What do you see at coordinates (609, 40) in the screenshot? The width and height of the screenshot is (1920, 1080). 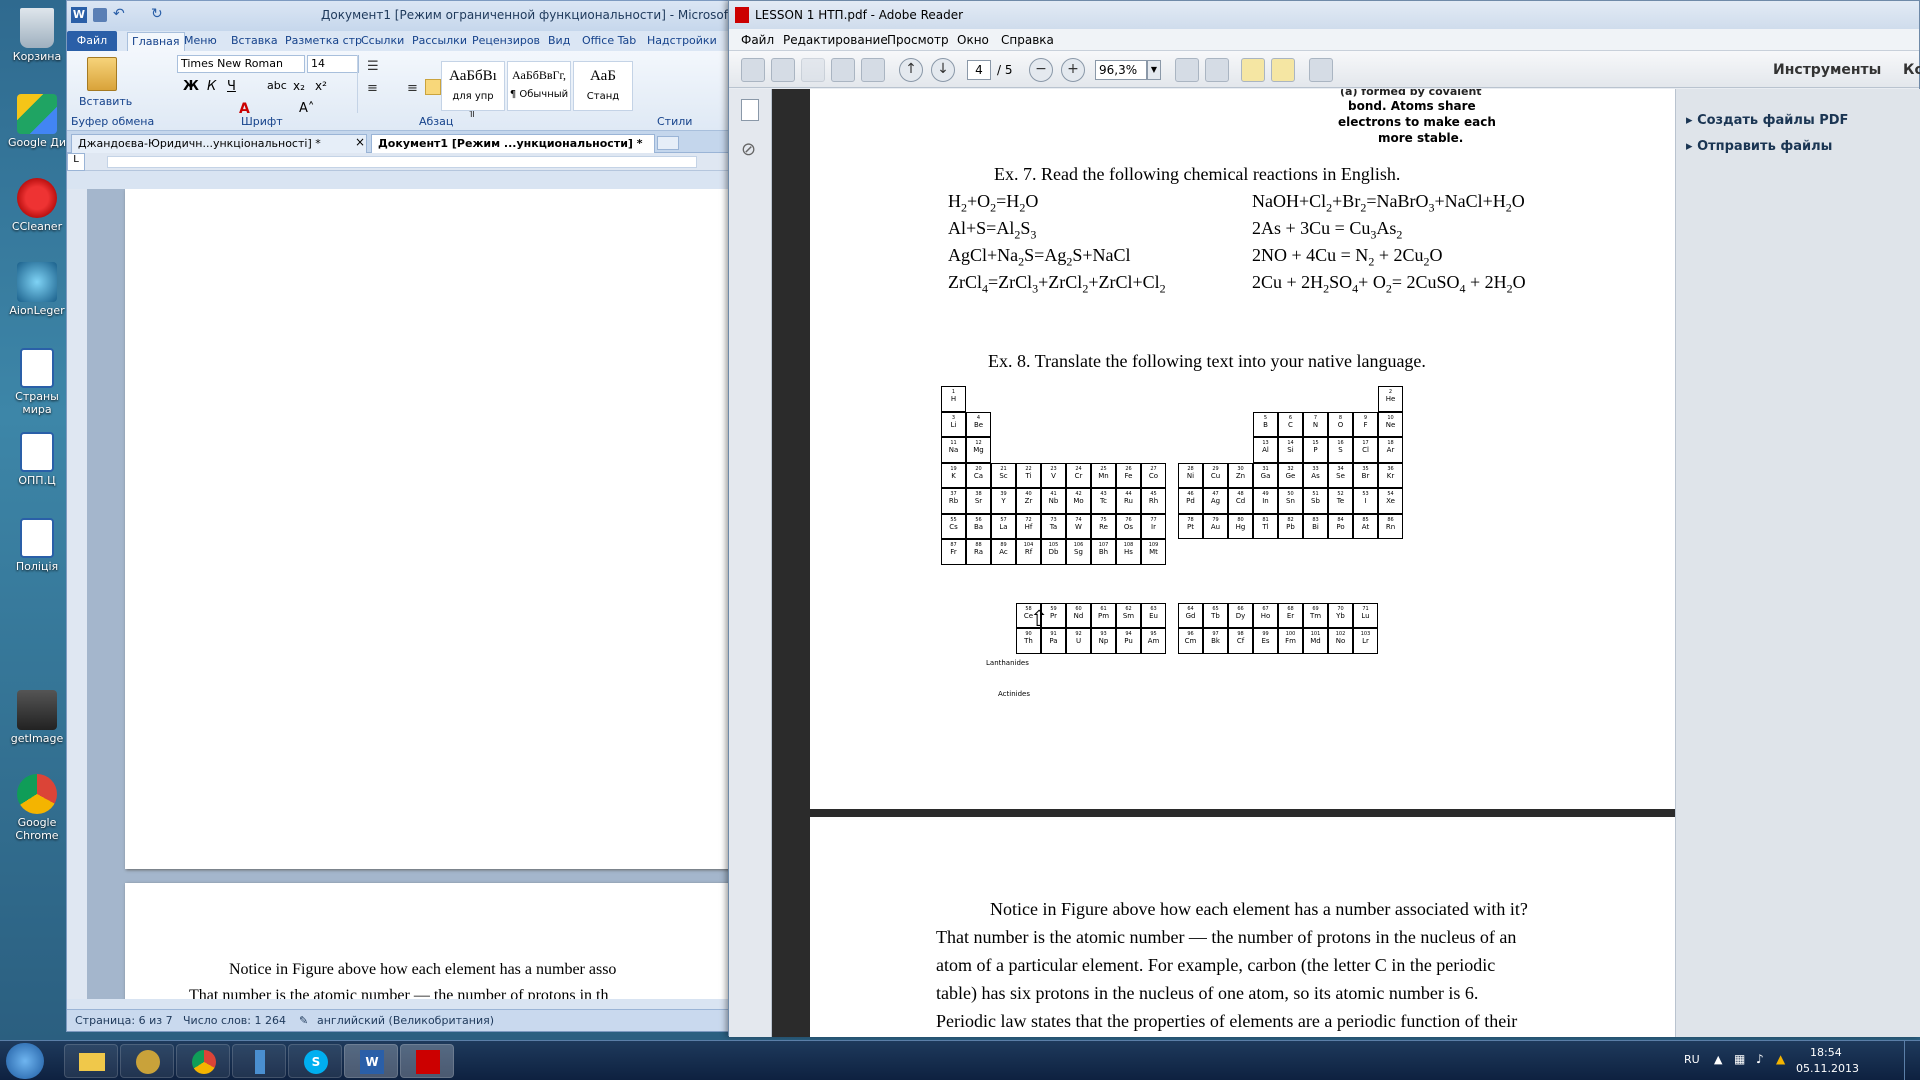 I see `tab-office-tab: Office Tab` at bounding box center [609, 40].